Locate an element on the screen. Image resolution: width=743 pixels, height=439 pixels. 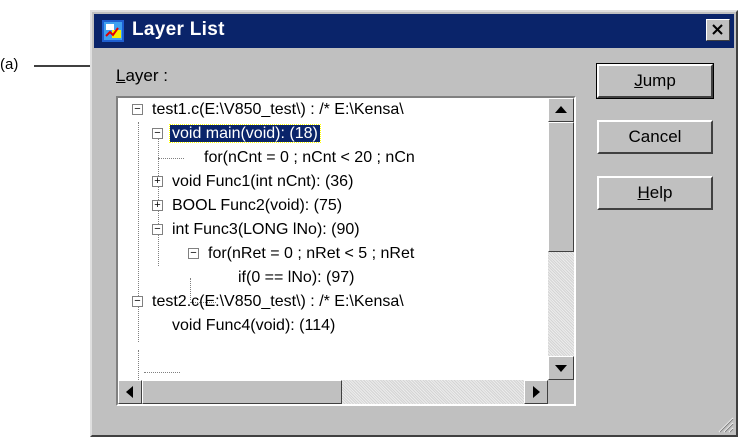
scroll-up-button is located at coordinates (561, 110).